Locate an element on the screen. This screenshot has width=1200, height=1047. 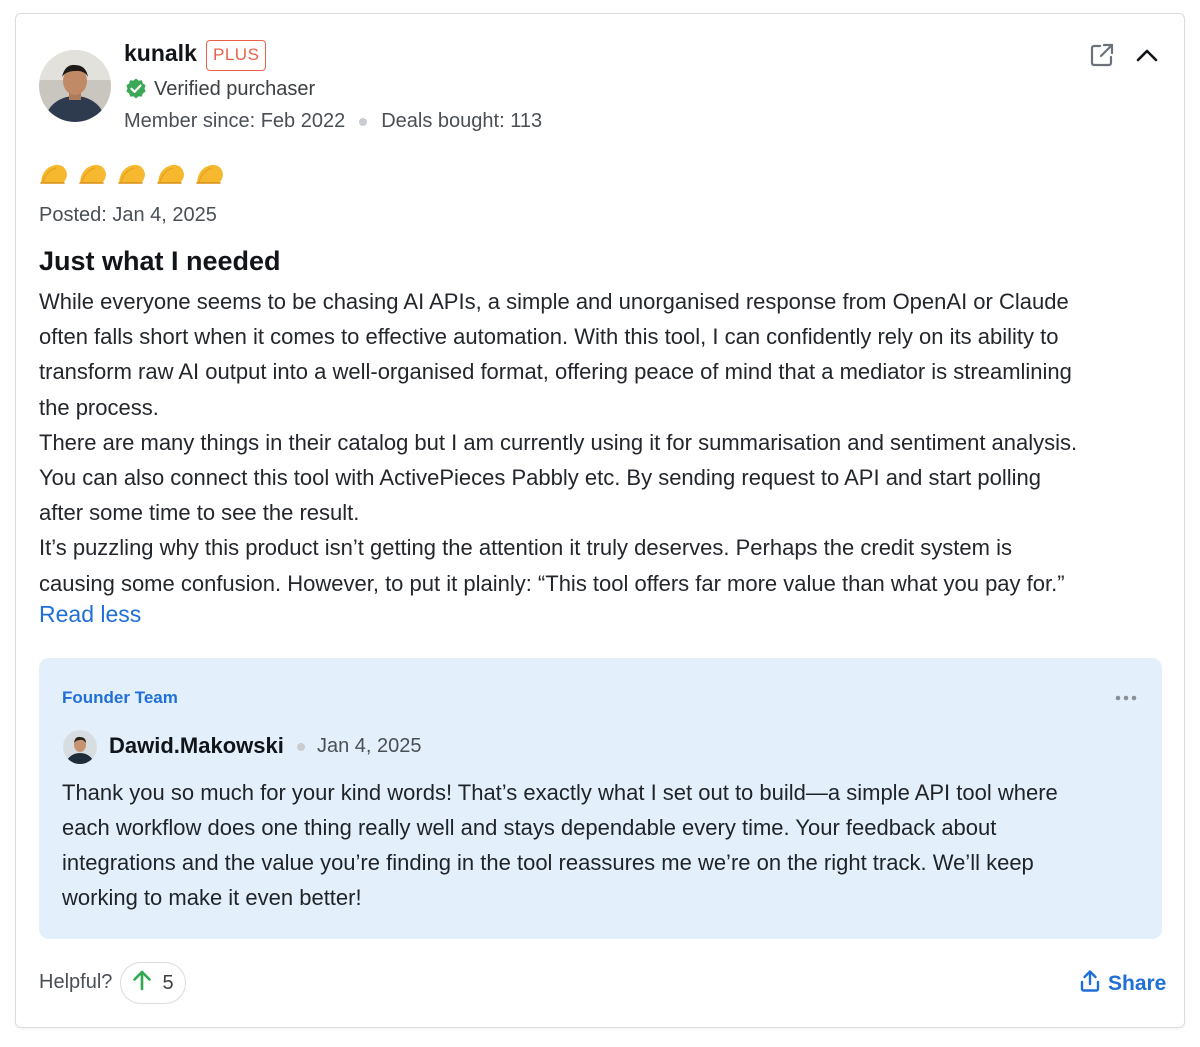
rating-stars is located at coordinates (132, 174).